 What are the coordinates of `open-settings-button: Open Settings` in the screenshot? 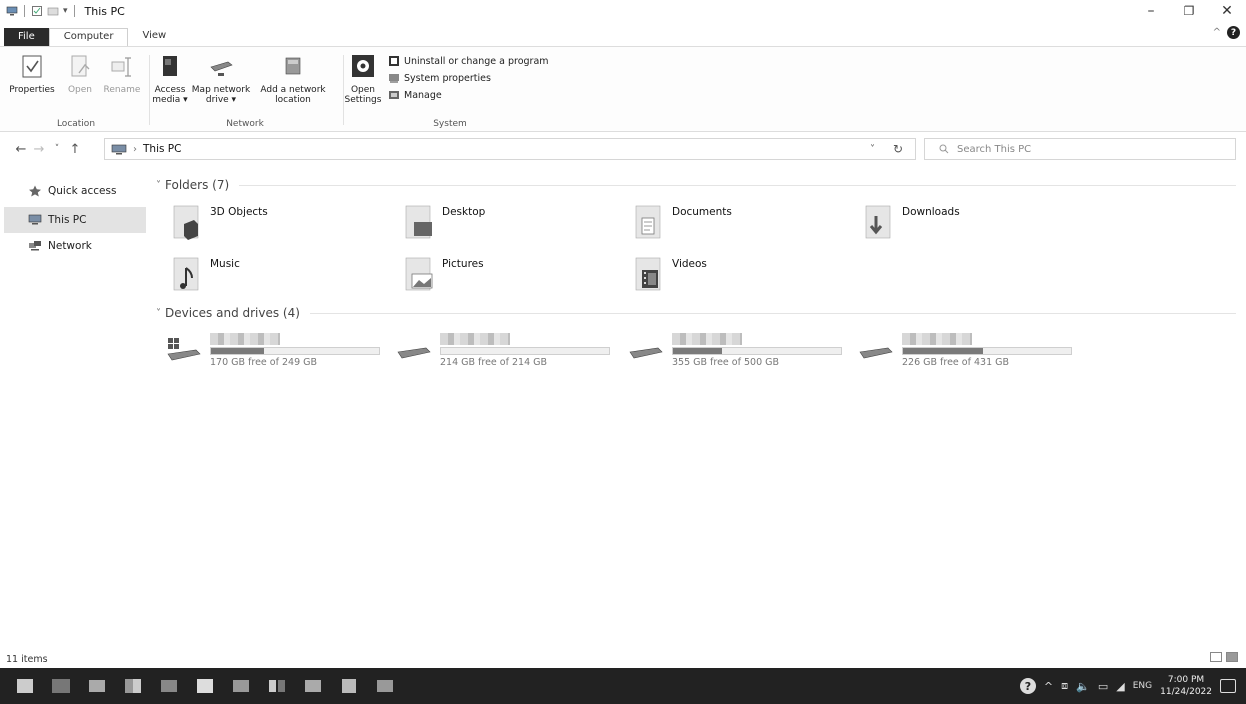 It's located at (363, 79).